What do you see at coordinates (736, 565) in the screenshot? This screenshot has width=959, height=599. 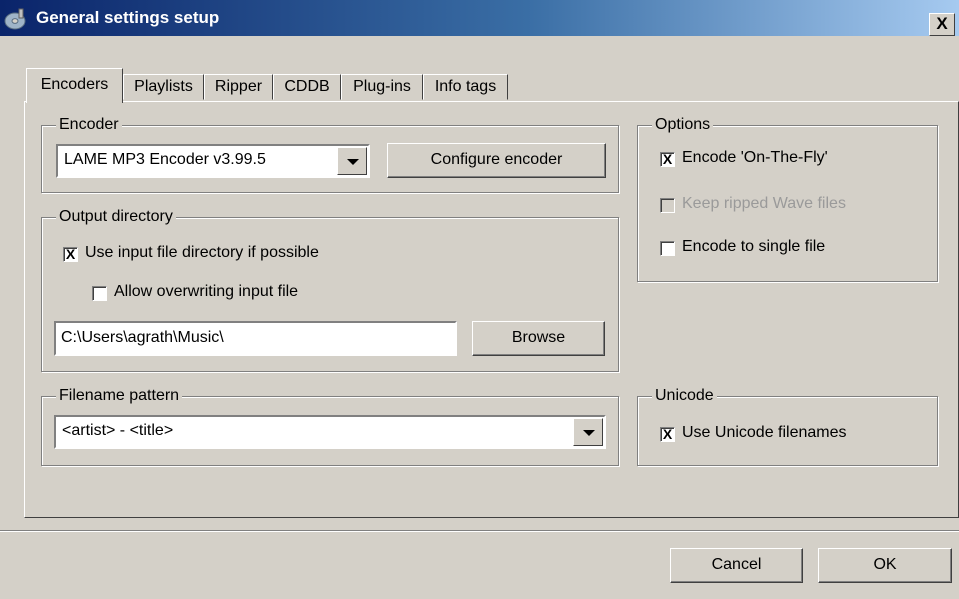 I see `cancel-button: Cancel` at bounding box center [736, 565].